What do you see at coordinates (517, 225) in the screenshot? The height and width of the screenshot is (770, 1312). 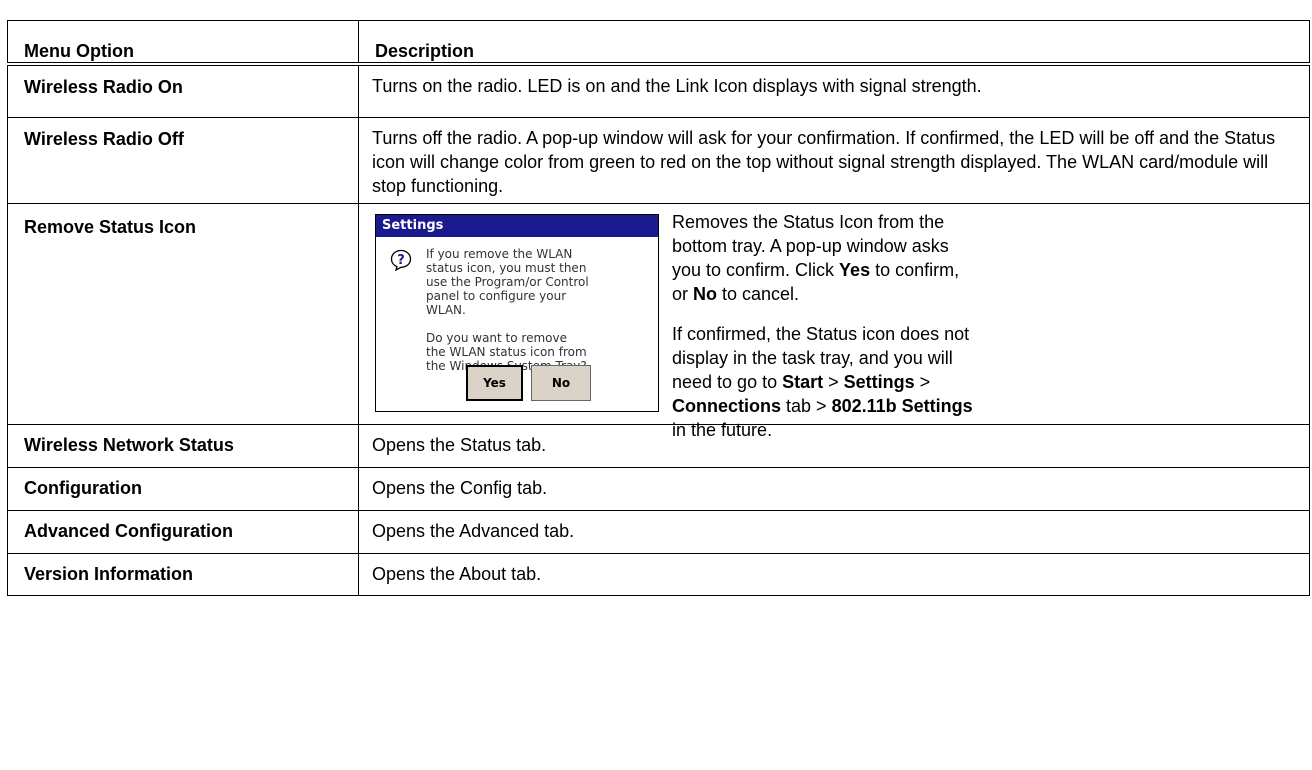 I see `dialog-title: Settings` at bounding box center [517, 225].